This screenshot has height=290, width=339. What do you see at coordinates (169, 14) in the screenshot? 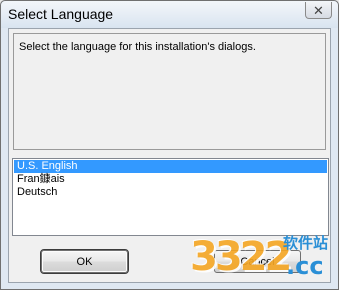
I see `title-bar: Select Language ✕` at bounding box center [169, 14].